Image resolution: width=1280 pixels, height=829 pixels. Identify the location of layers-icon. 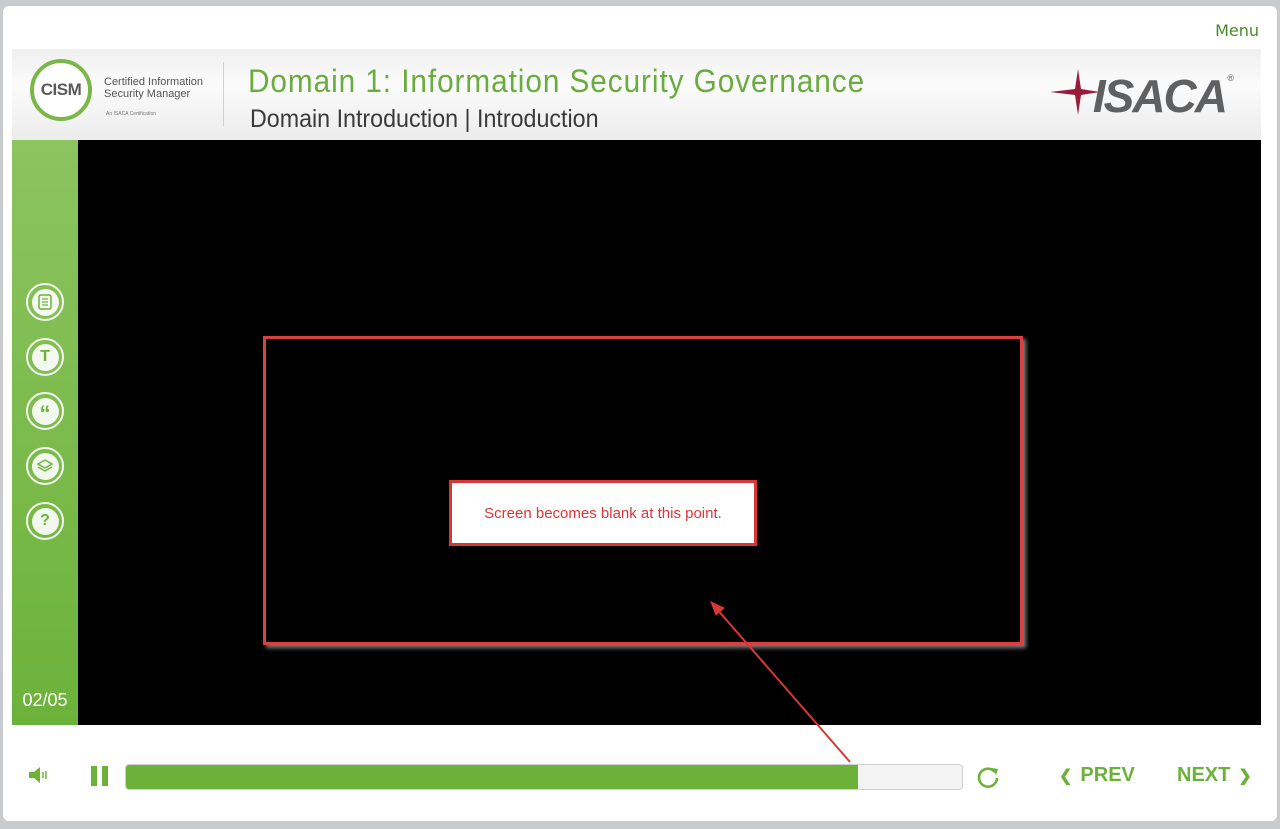
(45, 466).